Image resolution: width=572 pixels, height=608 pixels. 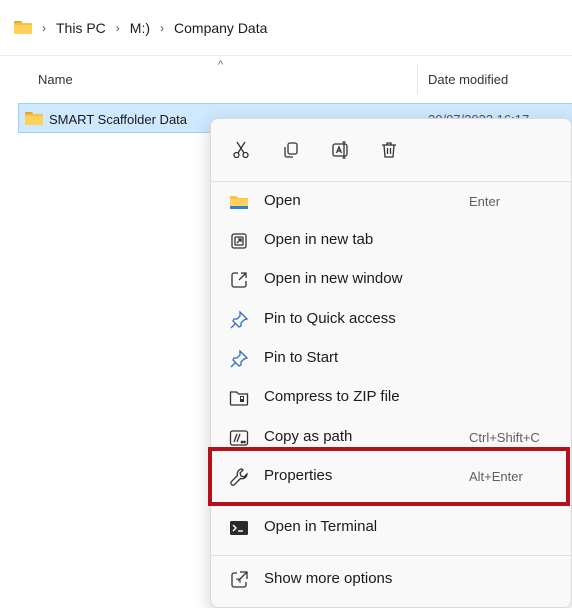 What do you see at coordinates (391, 202) in the screenshot?
I see `menu-item-open: Open Enter` at bounding box center [391, 202].